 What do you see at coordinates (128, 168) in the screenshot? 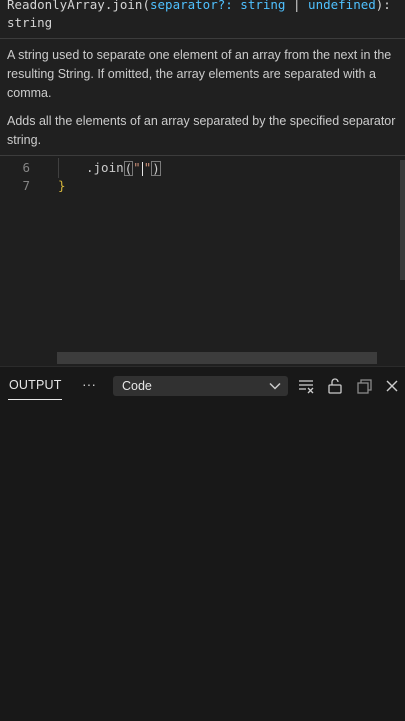
I see `open-paren-highlight: (` at bounding box center [128, 168].